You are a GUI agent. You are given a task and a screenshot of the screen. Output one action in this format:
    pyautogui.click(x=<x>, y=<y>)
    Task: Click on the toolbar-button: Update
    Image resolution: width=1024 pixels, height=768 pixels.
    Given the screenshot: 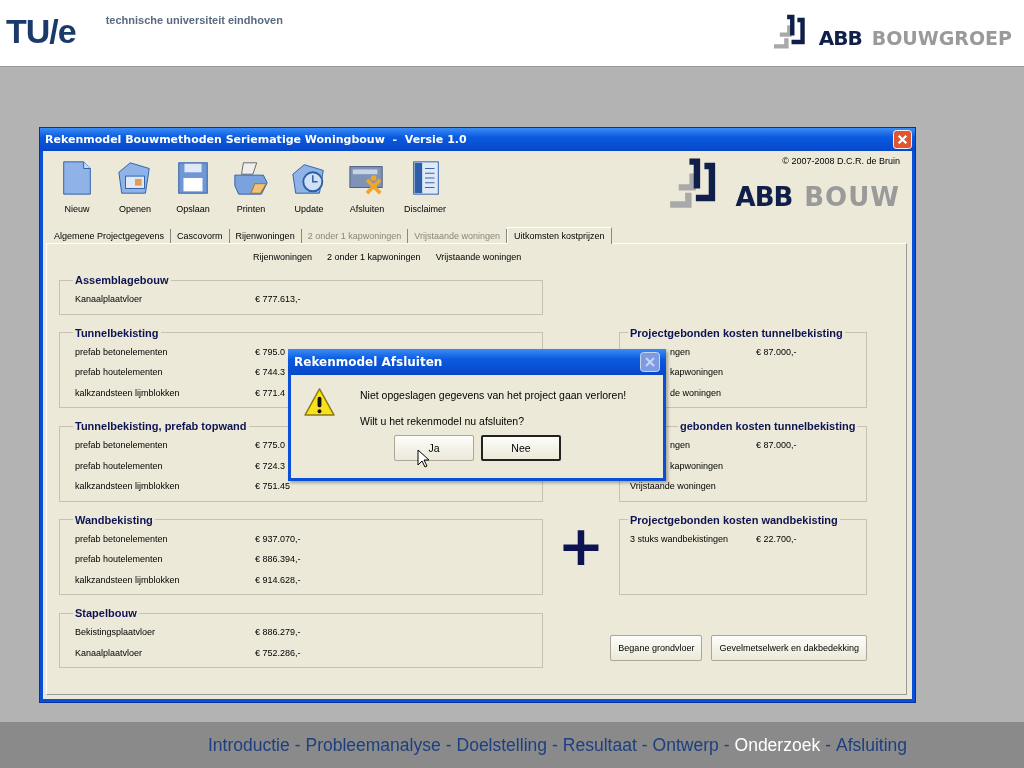 What is the action you would take?
    pyautogui.click(x=309, y=190)
    